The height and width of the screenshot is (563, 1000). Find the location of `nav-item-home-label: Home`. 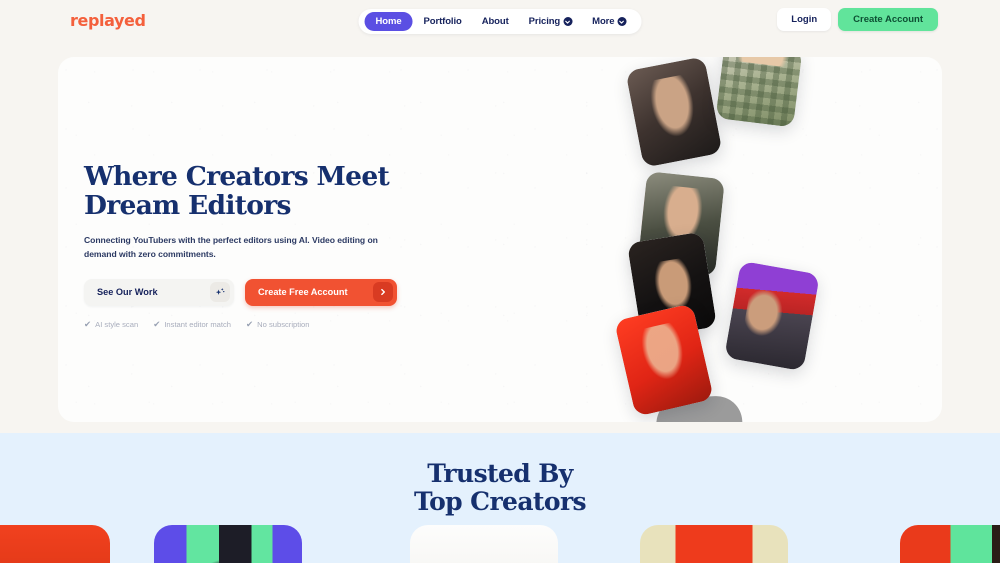

nav-item-home-label: Home is located at coordinates (388, 21).